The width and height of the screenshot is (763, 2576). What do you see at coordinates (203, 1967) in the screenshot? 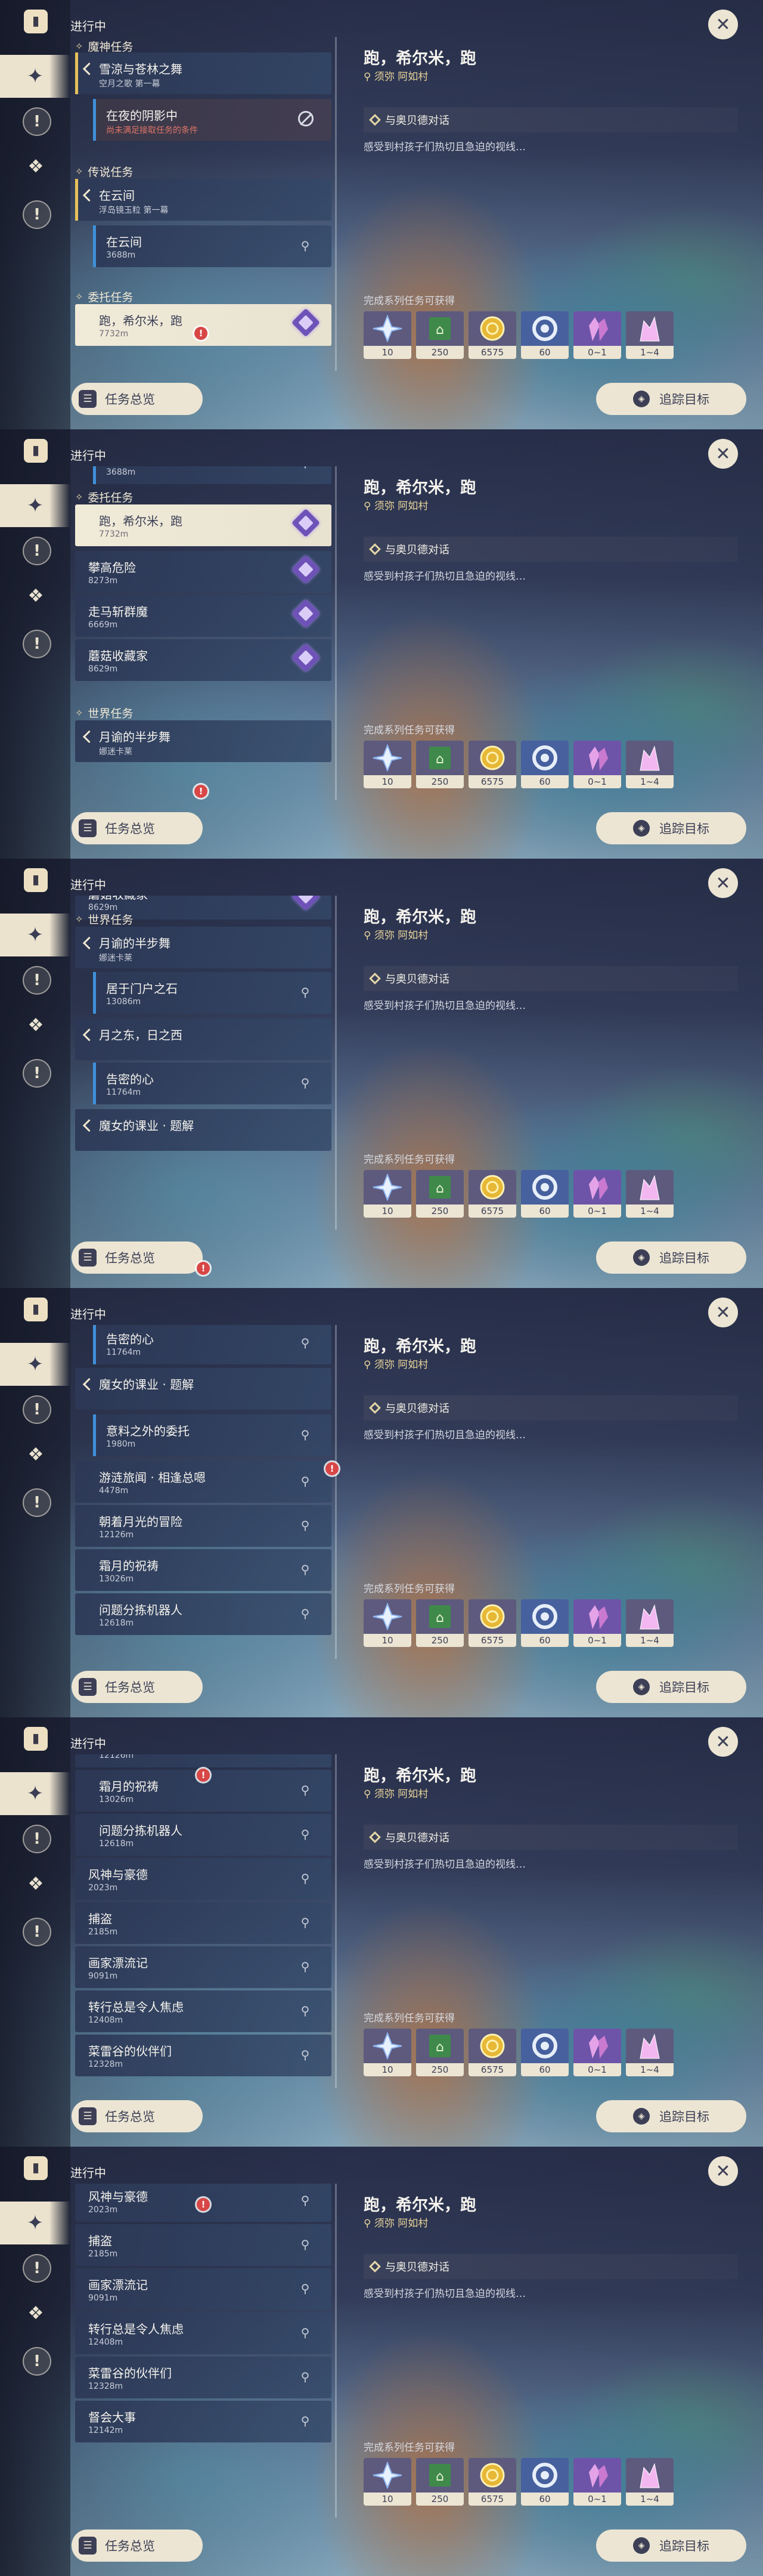
I see `quest-card: 画家漂流记 9091m ⚲` at bounding box center [203, 1967].